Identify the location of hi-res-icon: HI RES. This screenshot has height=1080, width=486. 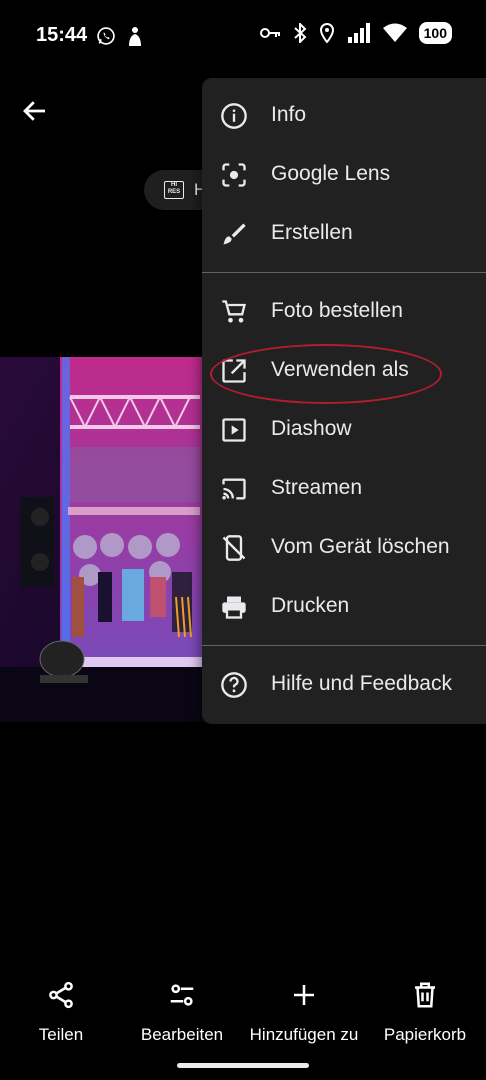
(174, 190).